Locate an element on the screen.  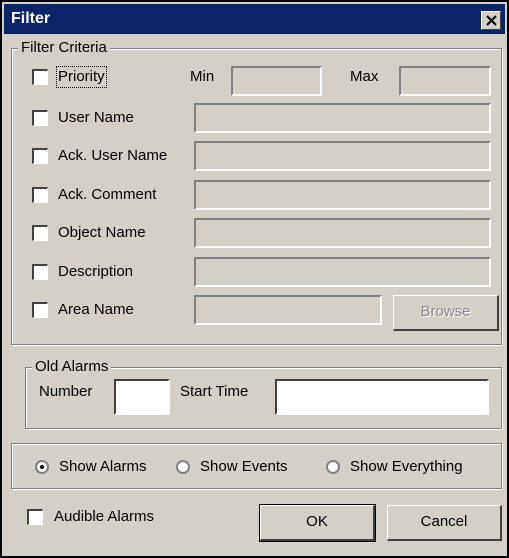
dialog-title: Filter is located at coordinates (31, 18).